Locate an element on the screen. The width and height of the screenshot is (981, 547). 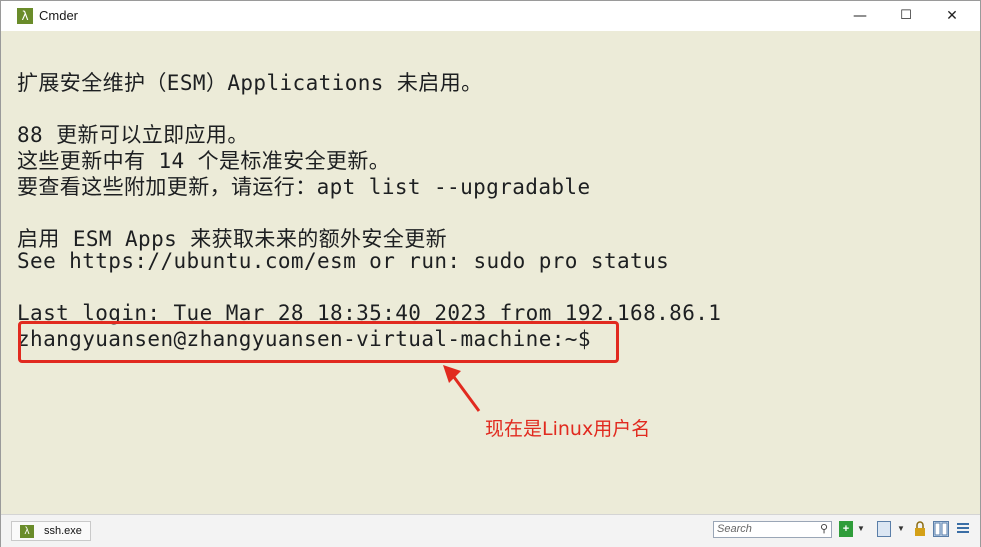
add-console-icon: + is located at coordinates (846, 529).